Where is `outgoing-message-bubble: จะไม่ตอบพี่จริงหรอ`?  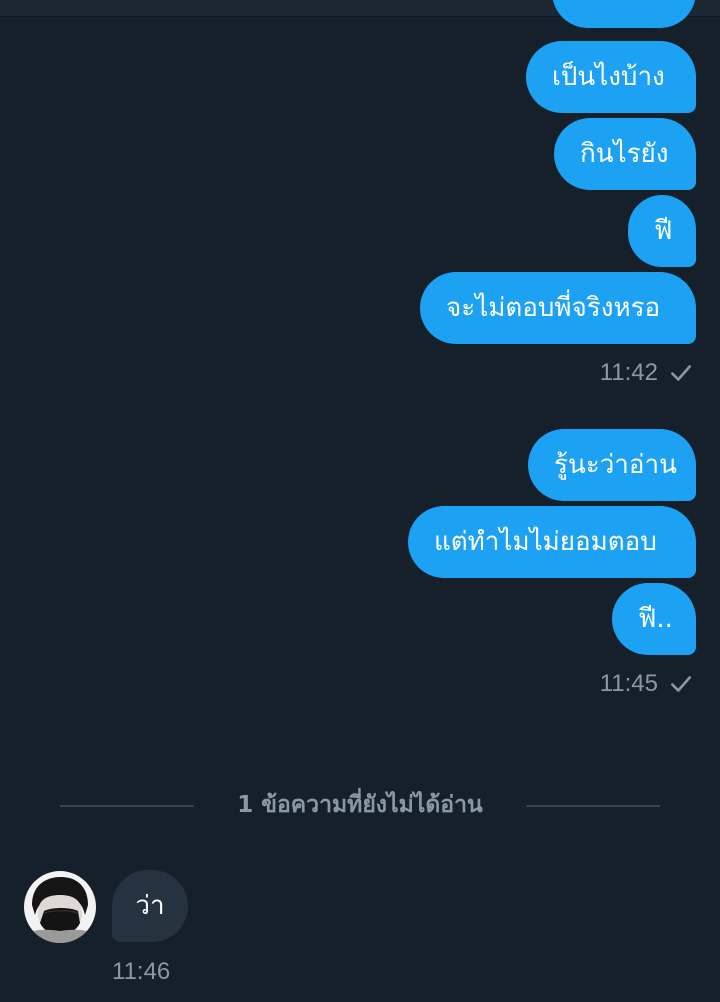 outgoing-message-bubble: จะไม่ตอบพี่จริงหรอ is located at coordinates (558, 308).